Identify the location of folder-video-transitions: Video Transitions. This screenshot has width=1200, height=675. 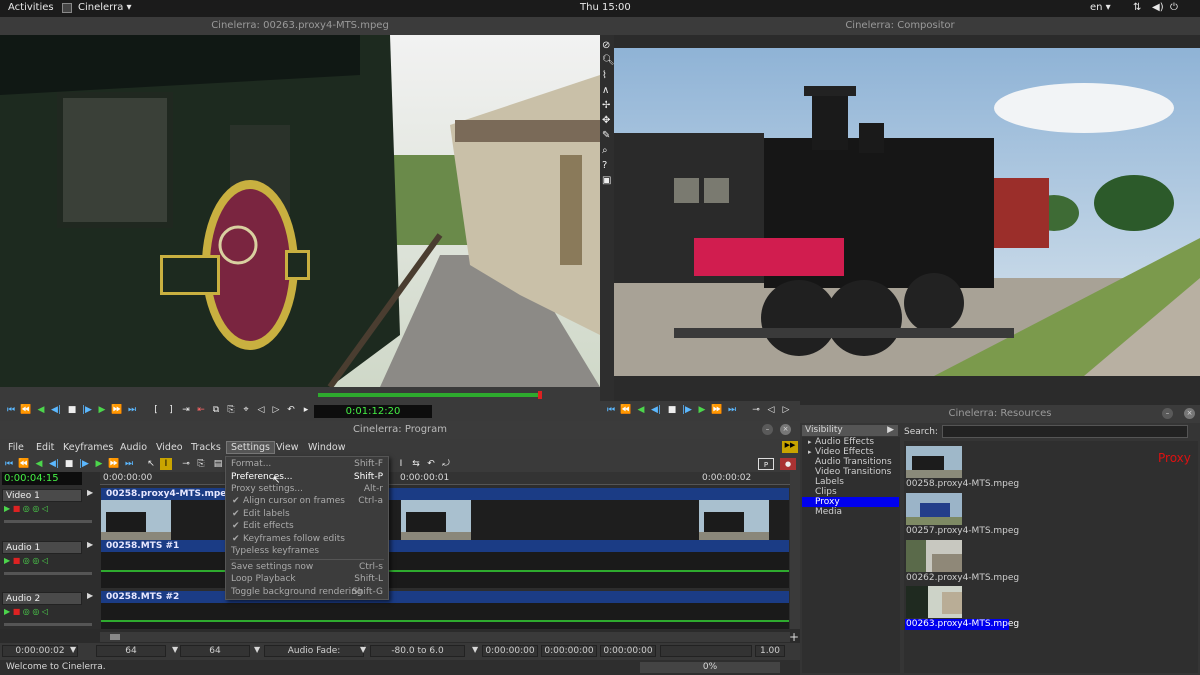
(853, 472).